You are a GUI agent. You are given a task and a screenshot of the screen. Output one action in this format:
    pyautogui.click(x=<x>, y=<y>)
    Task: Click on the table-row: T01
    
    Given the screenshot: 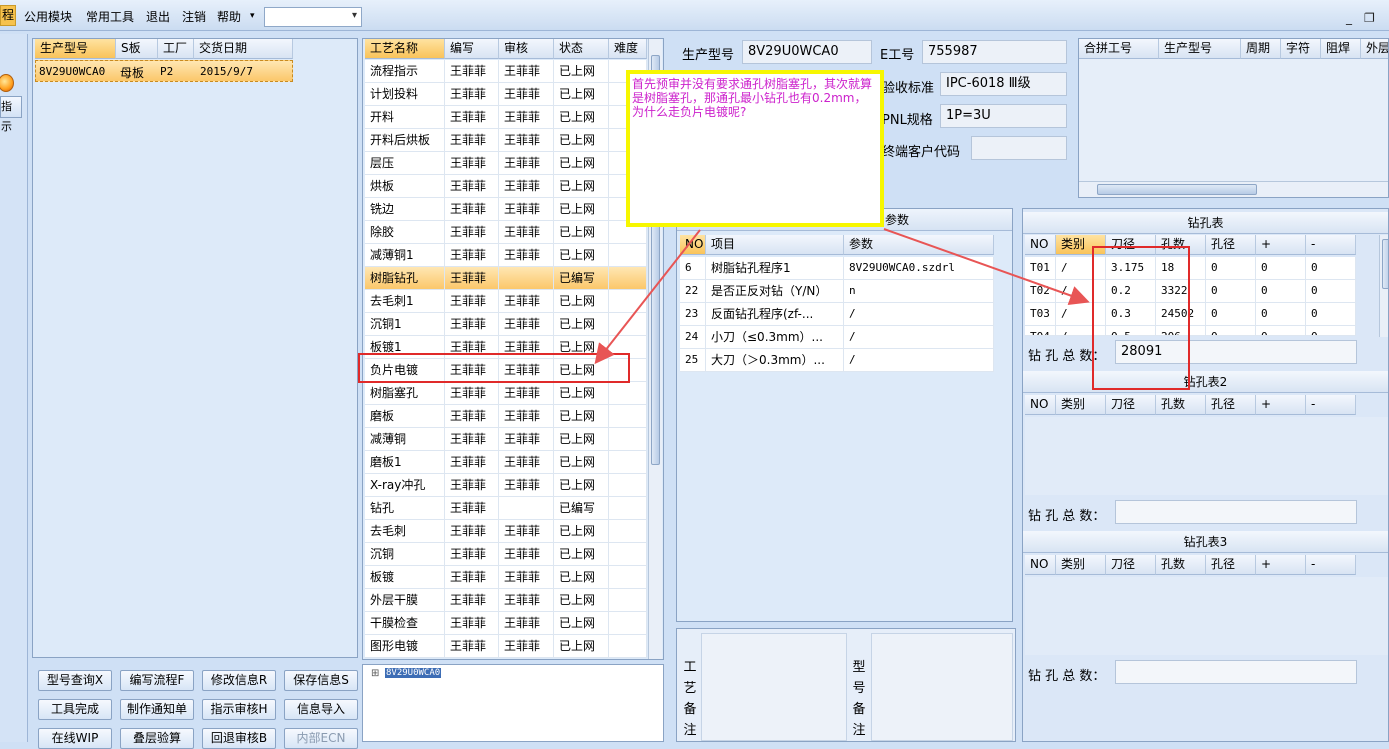 What is the action you would take?
    pyautogui.click(x=1040, y=268)
    